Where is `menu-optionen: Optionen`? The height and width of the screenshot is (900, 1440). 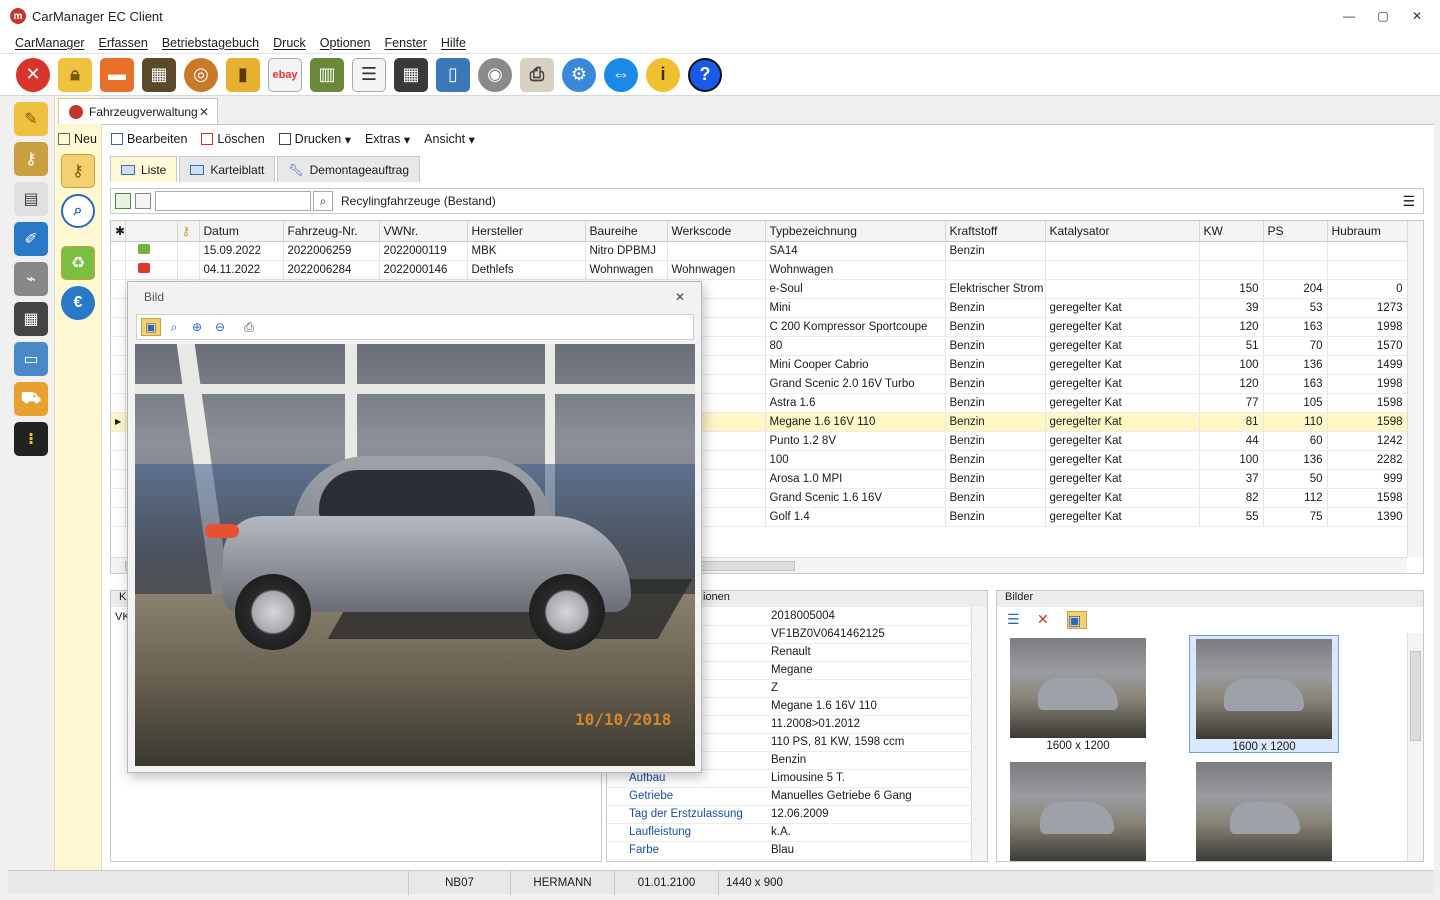
menu-optionen: Optionen is located at coordinates (345, 43).